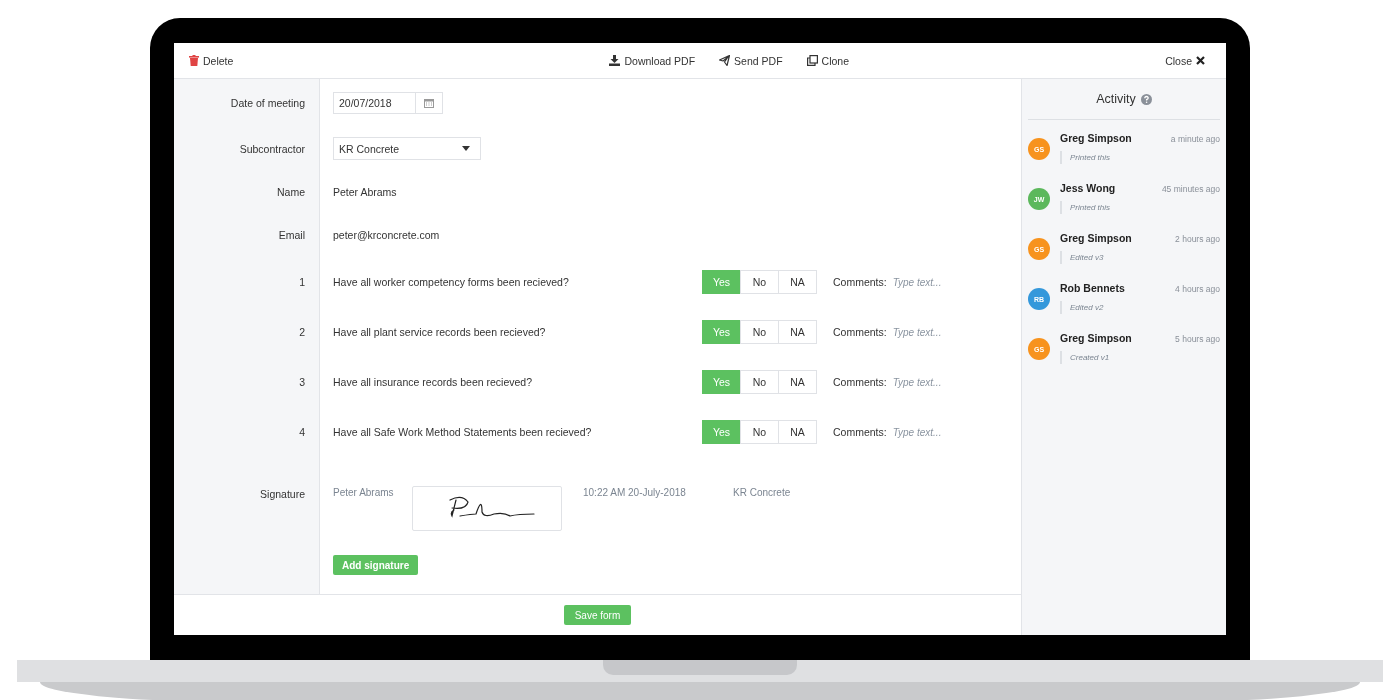  I want to click on close-button: Close, so click(1185, 60).